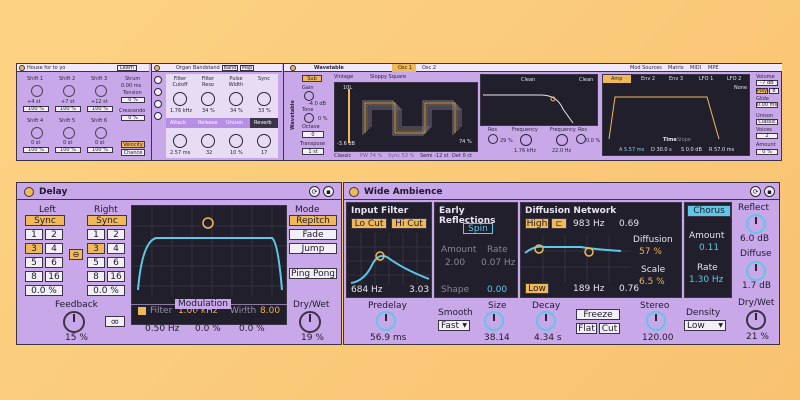 The image size is (800, 400). Describe the element at coordinates (369, 223) in the screenshot. I see `locut-button: Lo Cut` at that location.